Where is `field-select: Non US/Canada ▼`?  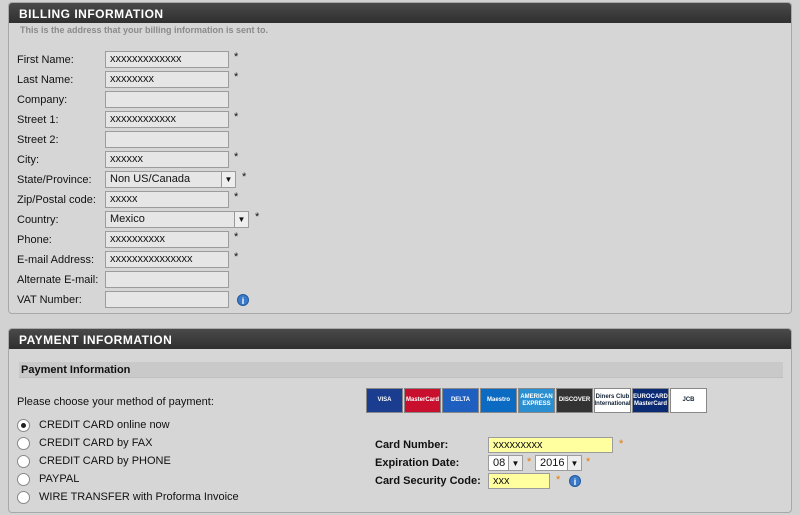 field-select: Non US/Canada ▼ is located at coordinates (170, 179).